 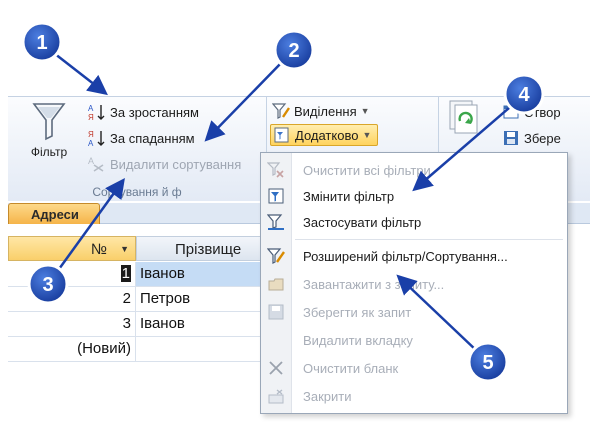 What do you see at coordinates (276, 170) in the screenshot?
I see `clear-filter-icon` at bounding box center [276, 170].